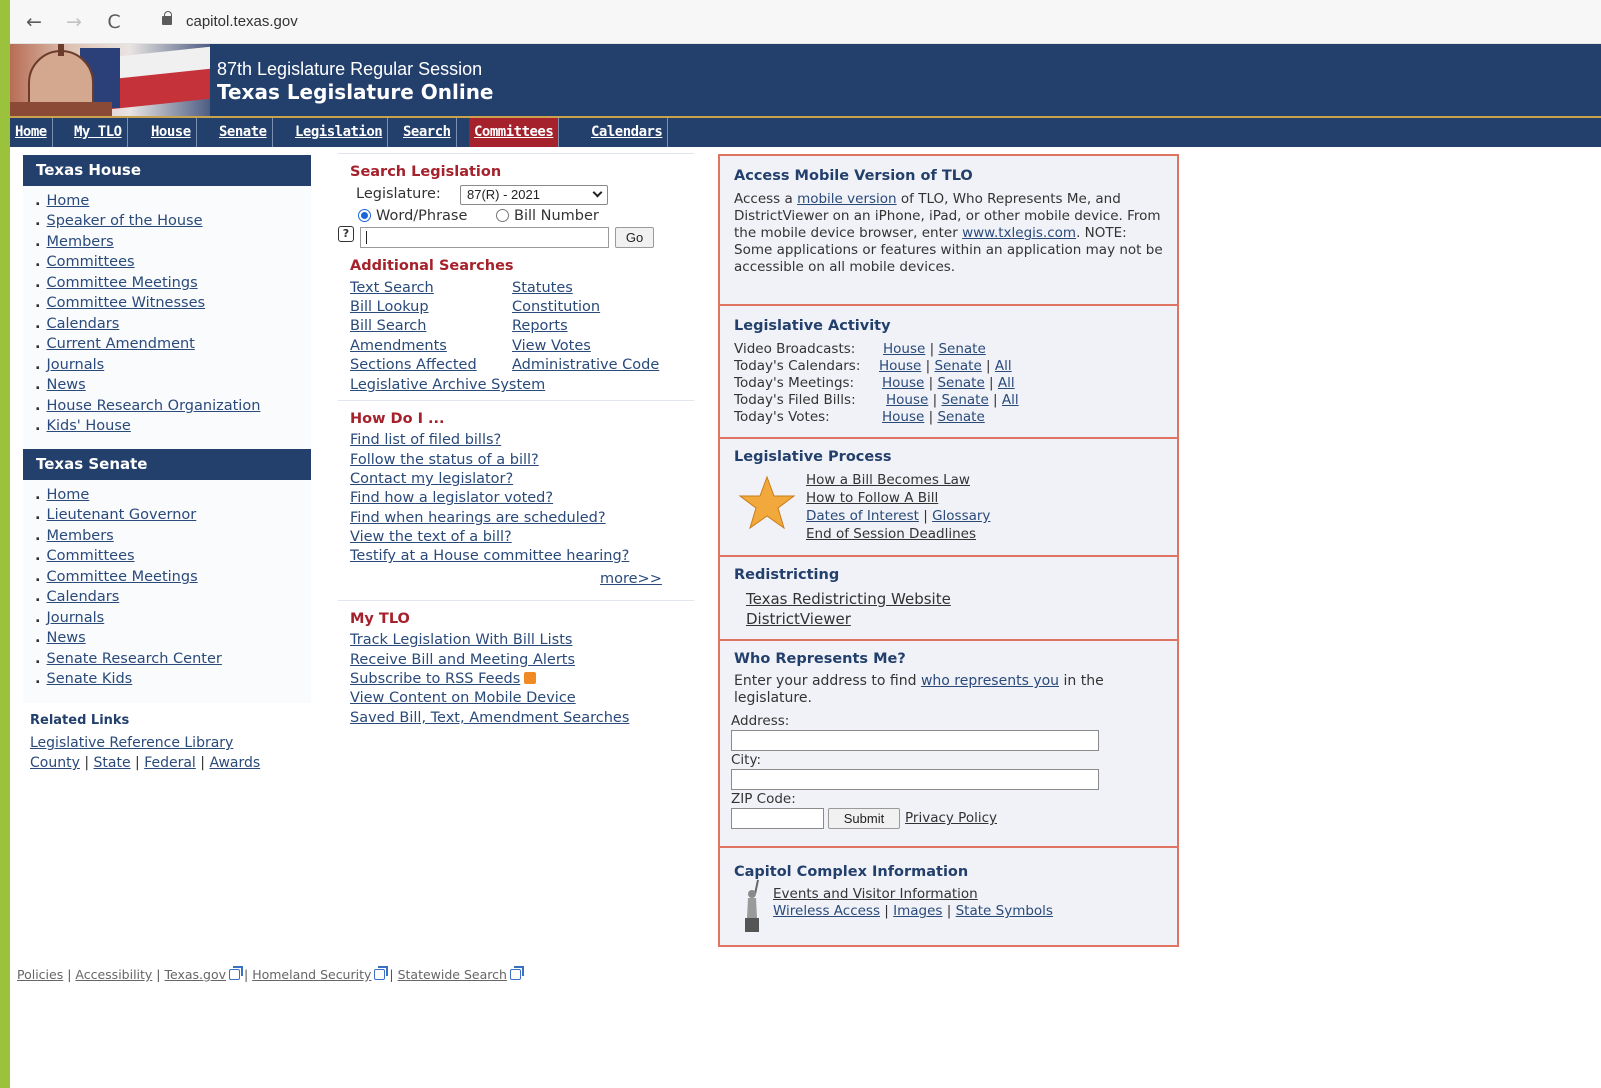 Image resolution: width=1601 pixels, height=1088 pixels. I want to click on sections-affected-link: Sections Affected, so click(413, 365).